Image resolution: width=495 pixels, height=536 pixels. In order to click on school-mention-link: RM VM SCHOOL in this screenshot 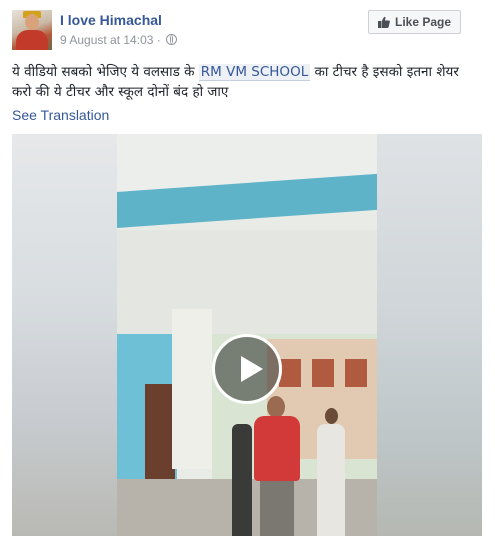, I will do `click(254, 72)`.